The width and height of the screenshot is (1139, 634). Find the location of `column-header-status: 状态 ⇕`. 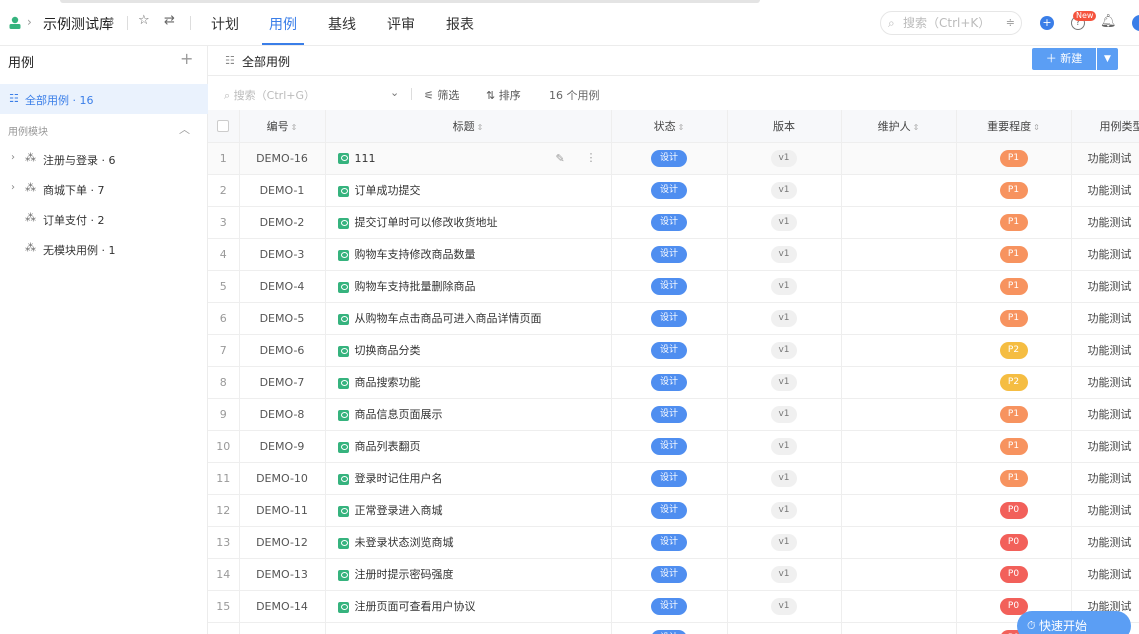

column-header-status: 状态 ⇕ is located at coordinates (669, 126).